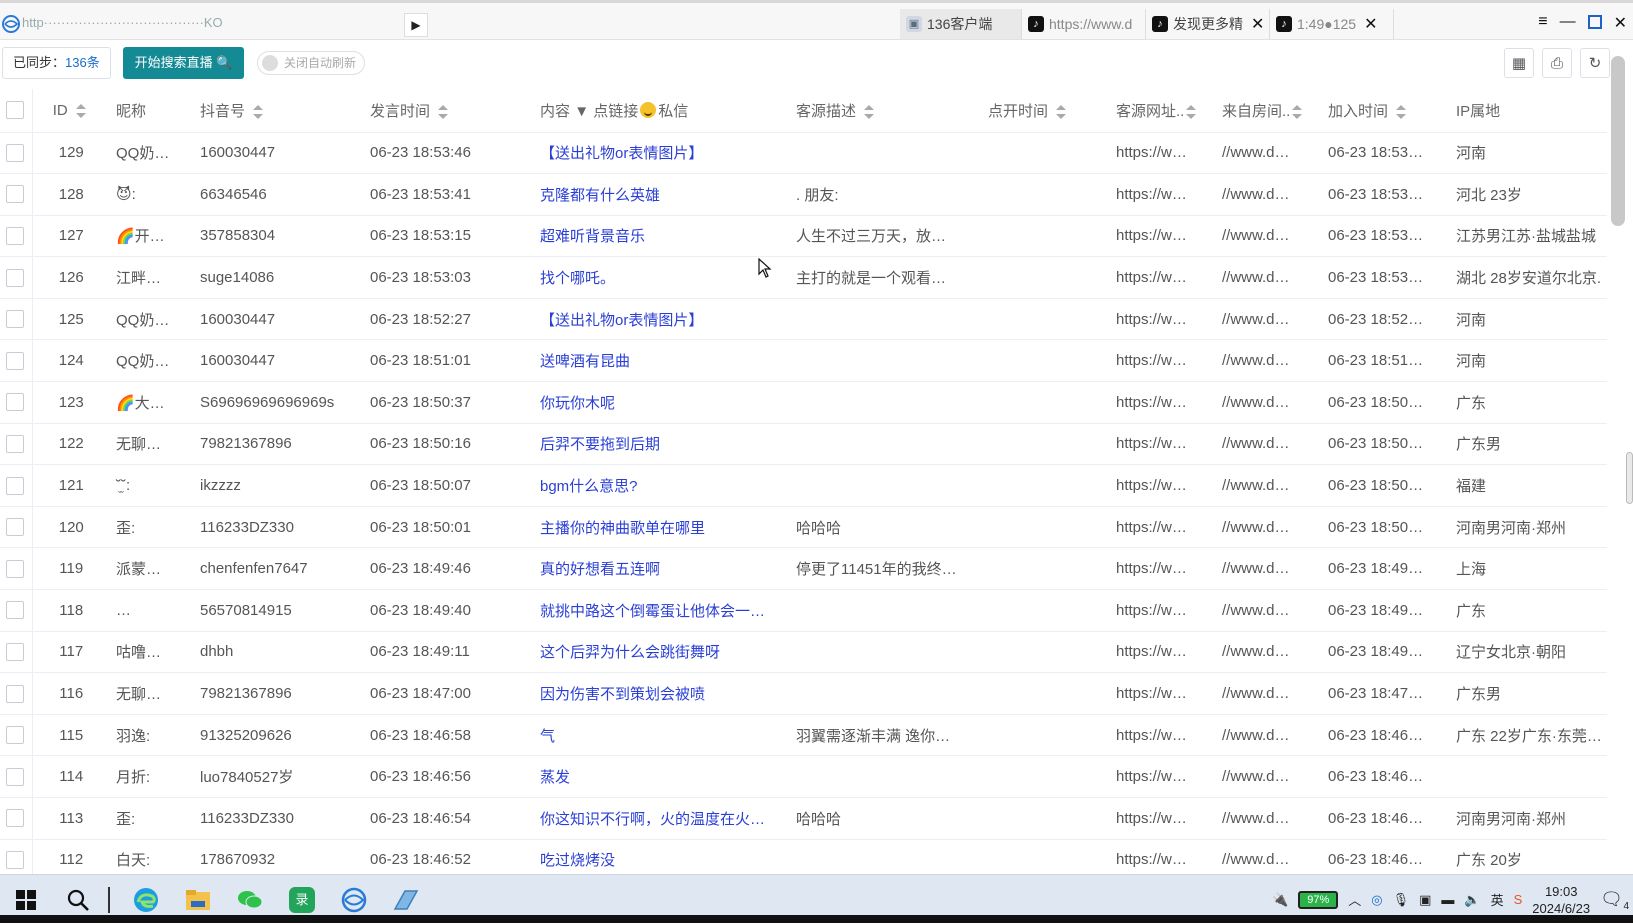  I want to click on cell-content: 克隆都有什么英雄, so click(658, 194).